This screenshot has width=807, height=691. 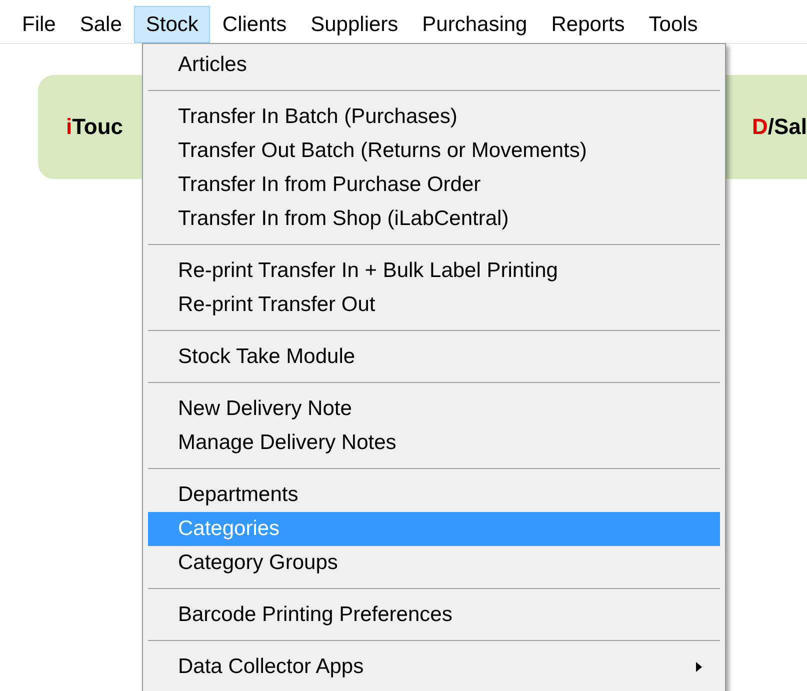 I want to click on menu-item: Transfer In from Purchase Order, so click(x=434, y=185).